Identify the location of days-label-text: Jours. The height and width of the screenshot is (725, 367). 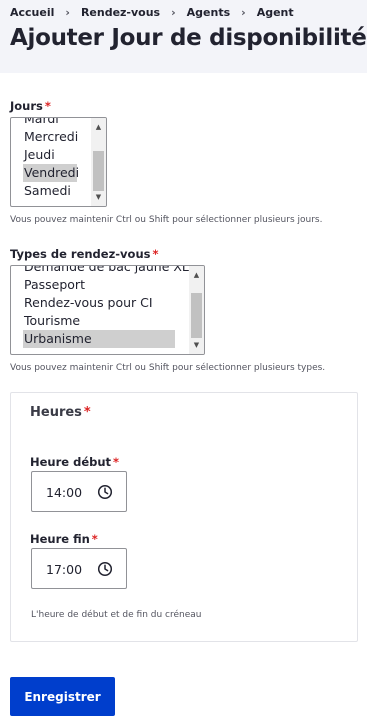
(26, 106).